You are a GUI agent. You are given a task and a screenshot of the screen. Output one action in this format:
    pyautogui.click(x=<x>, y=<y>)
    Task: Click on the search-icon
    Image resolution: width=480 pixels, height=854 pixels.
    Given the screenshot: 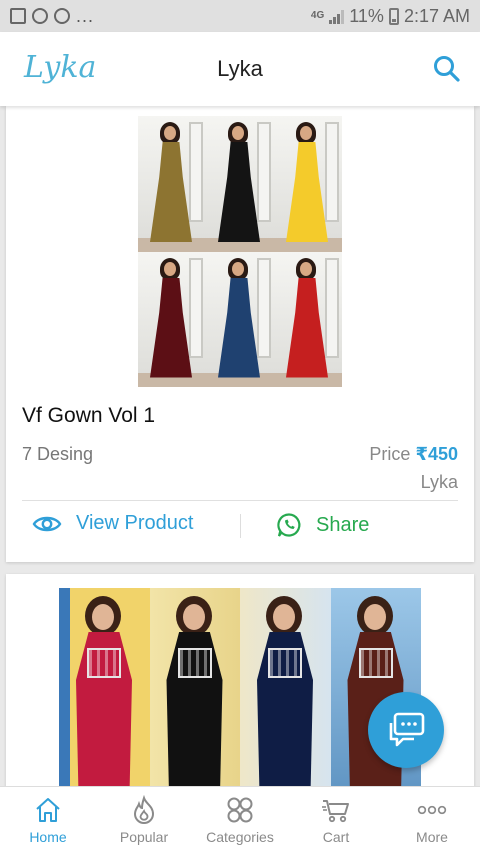 What is the action you would take?
    pyautogui.click(x=447, y=69)
    